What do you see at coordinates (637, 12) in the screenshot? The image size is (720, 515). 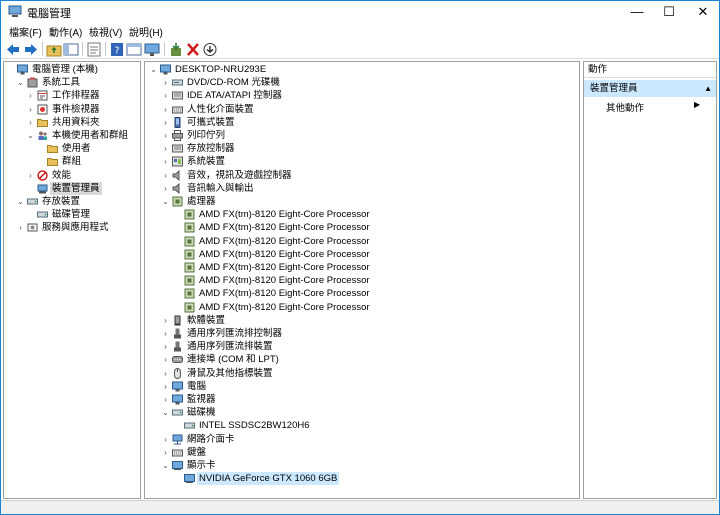 I see `minimize-button: —` at bounding box center [637, 12].